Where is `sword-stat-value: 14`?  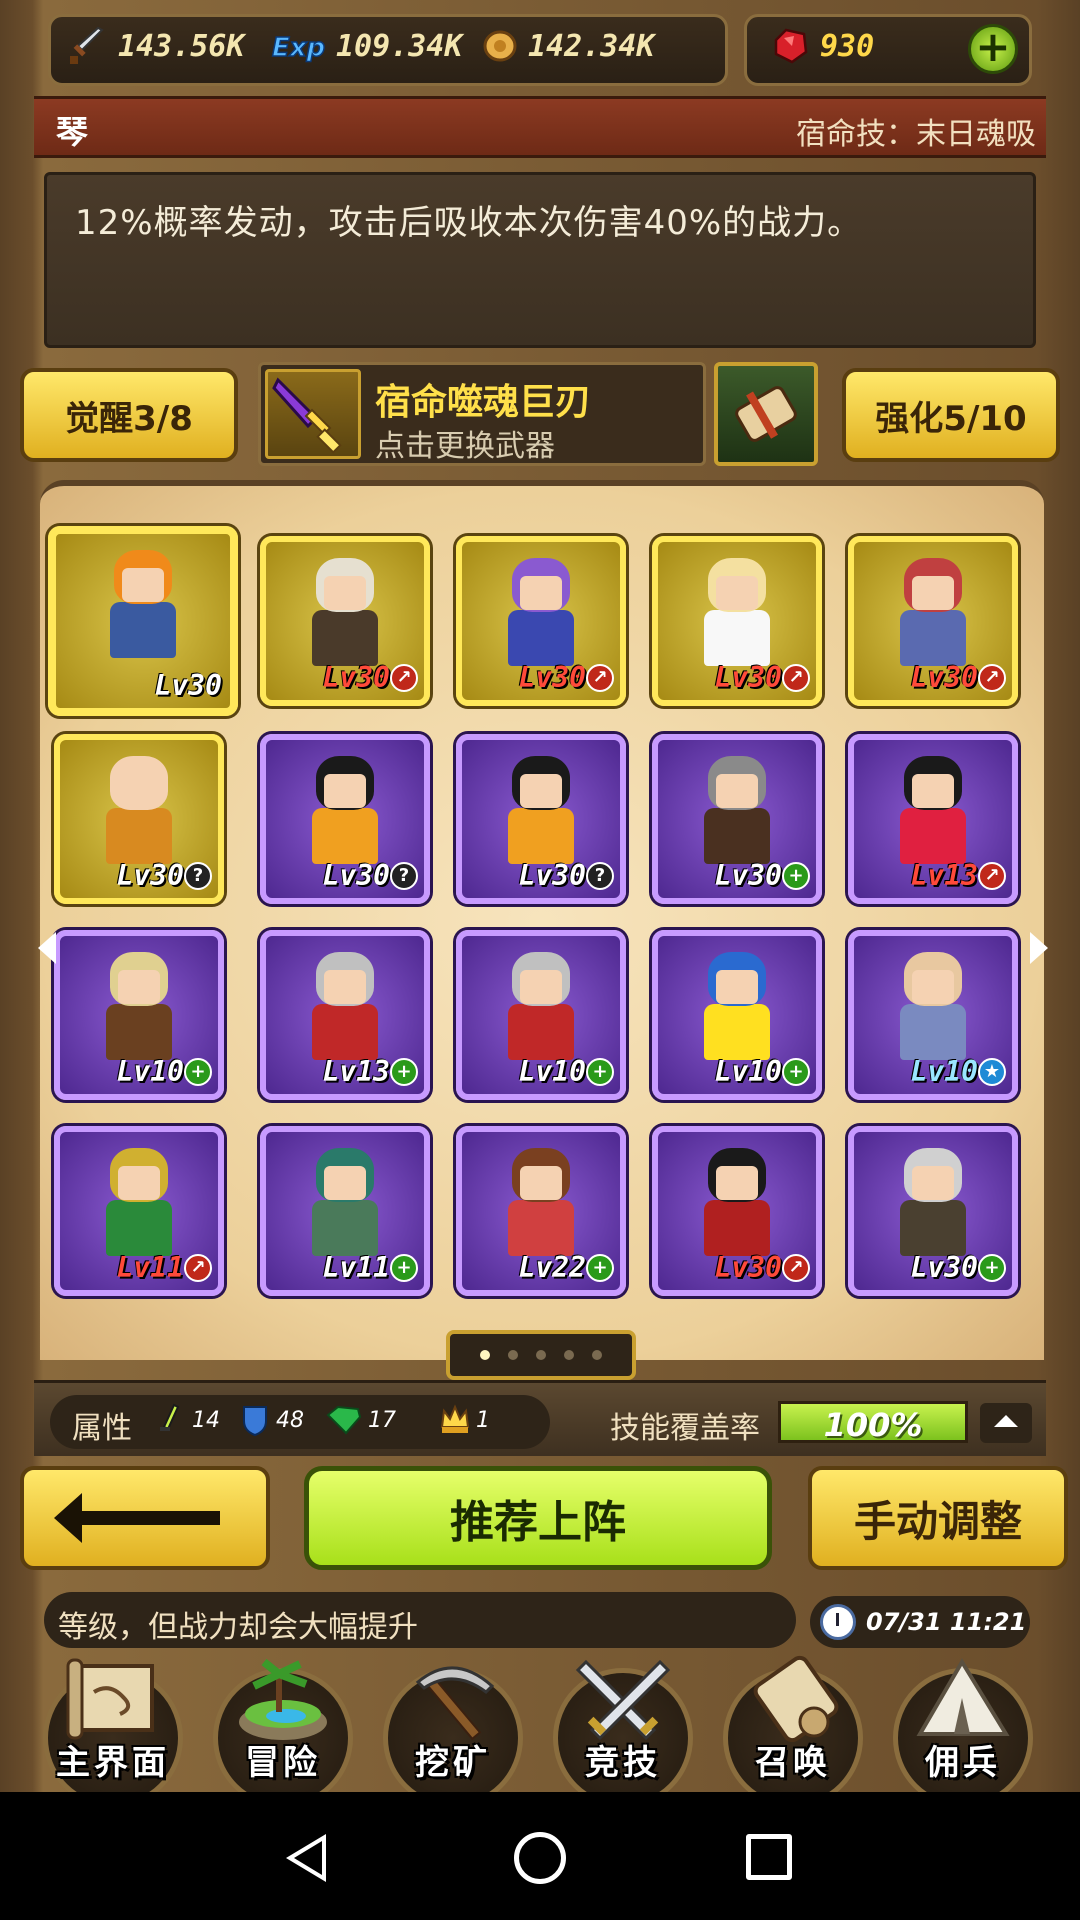
sword-stat-value: 14 is located at coordinates (206, 1420).